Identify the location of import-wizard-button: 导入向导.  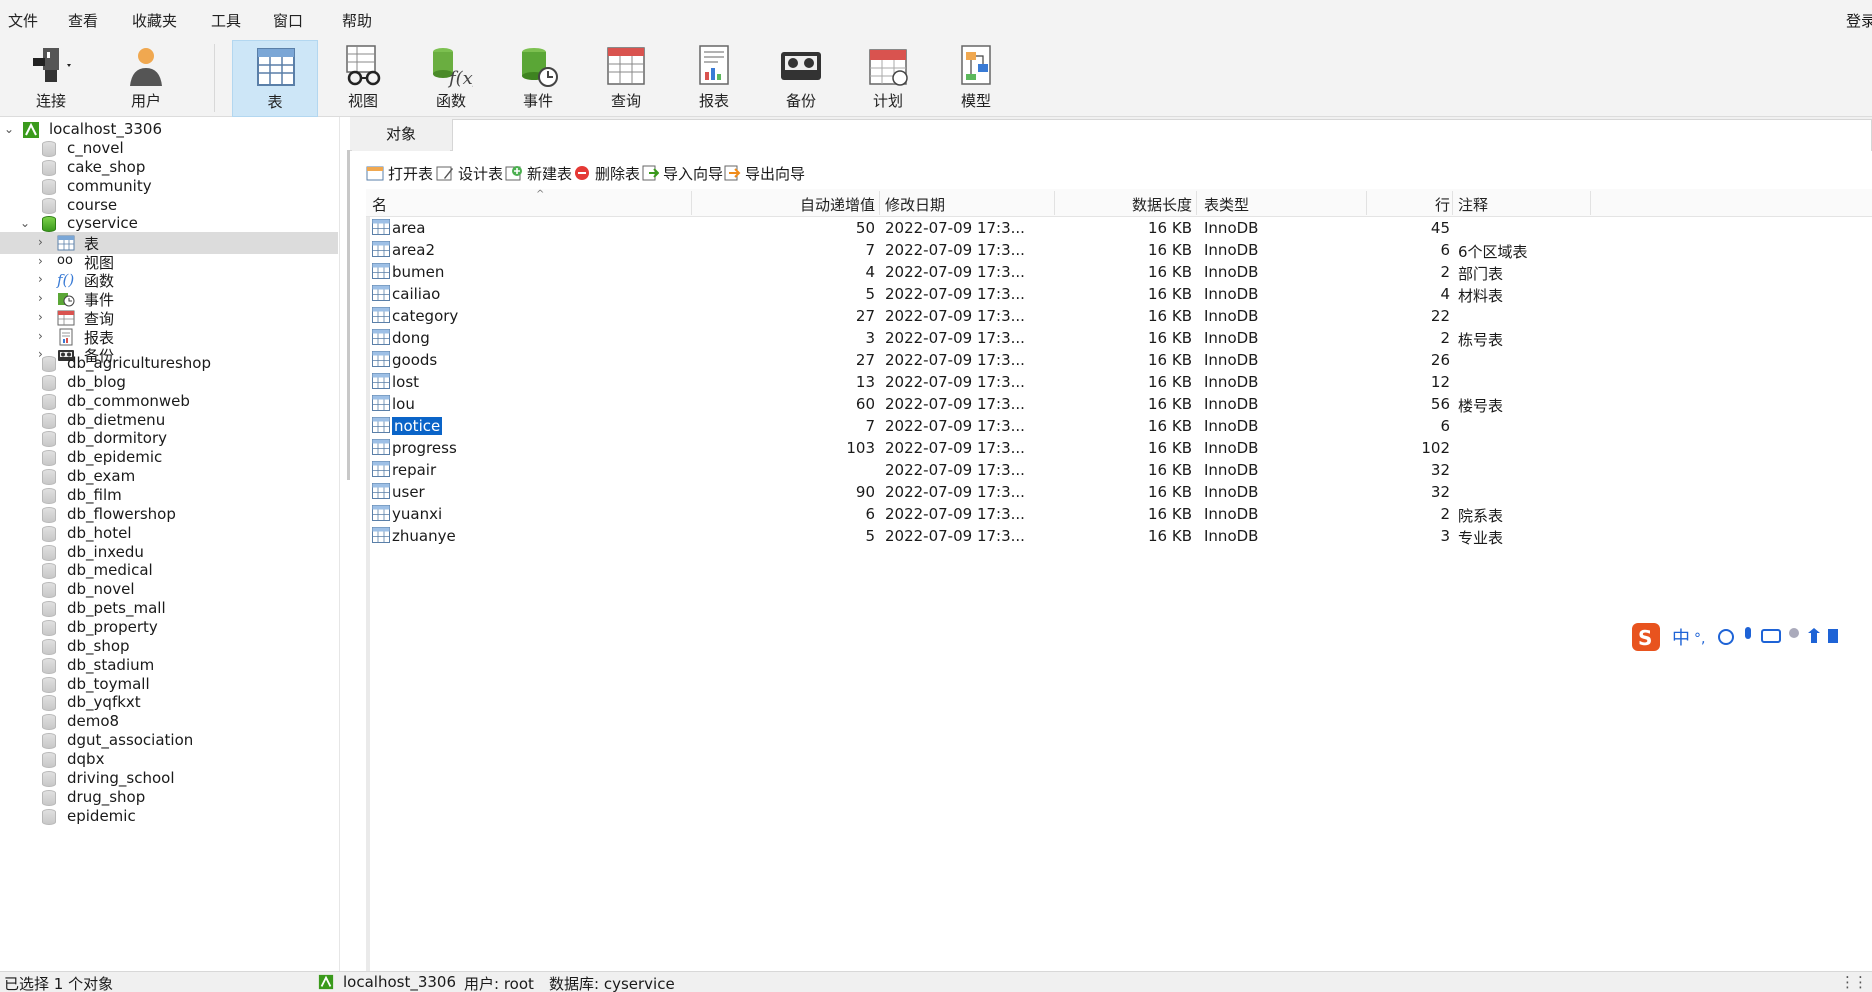
(682, 174).